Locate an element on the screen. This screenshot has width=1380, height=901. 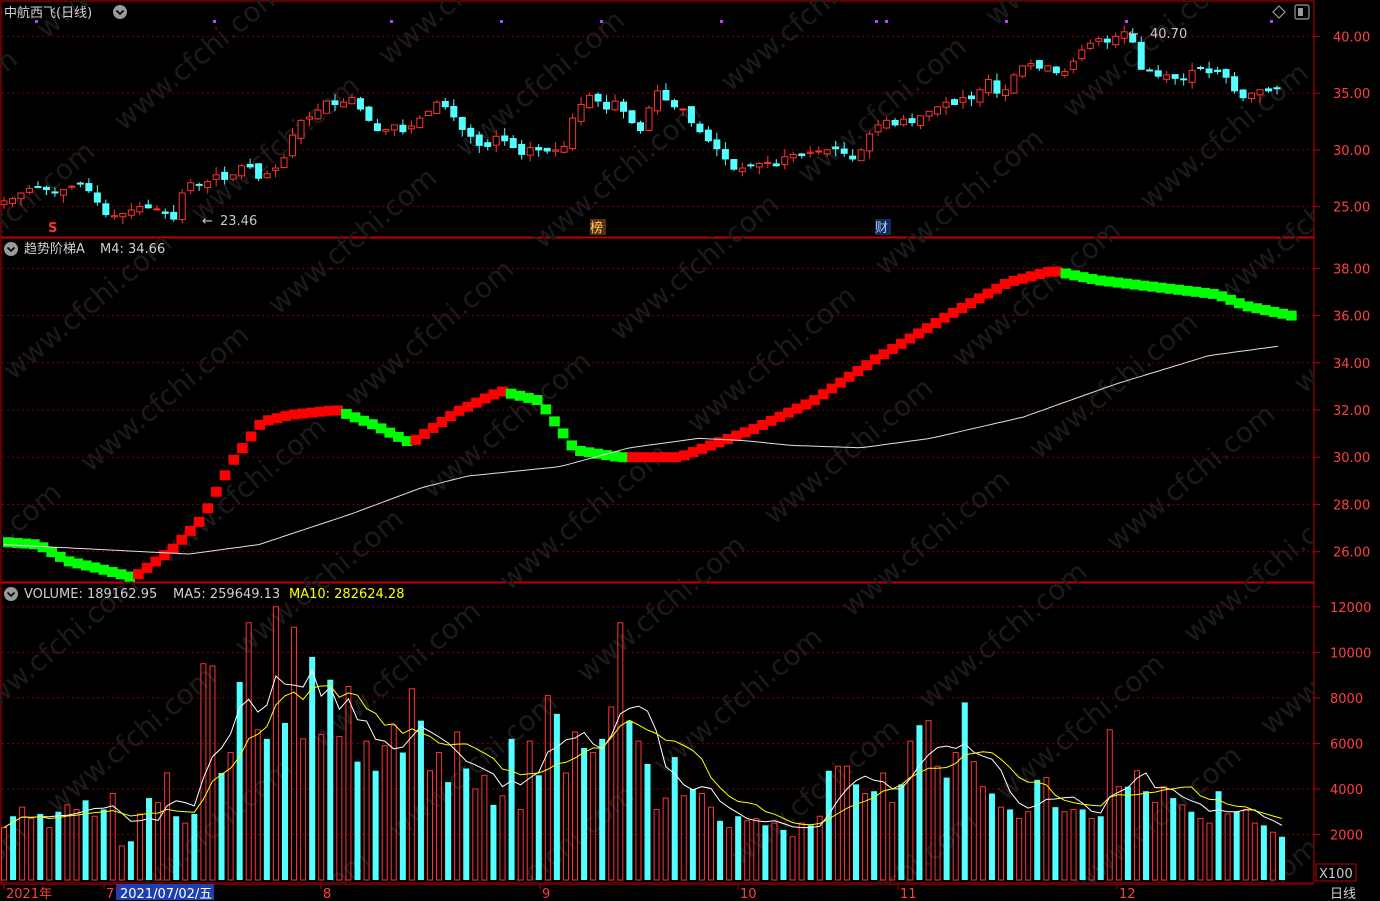
ma5-value: MA5: 259649.13 is located at coordinates (226, 594).